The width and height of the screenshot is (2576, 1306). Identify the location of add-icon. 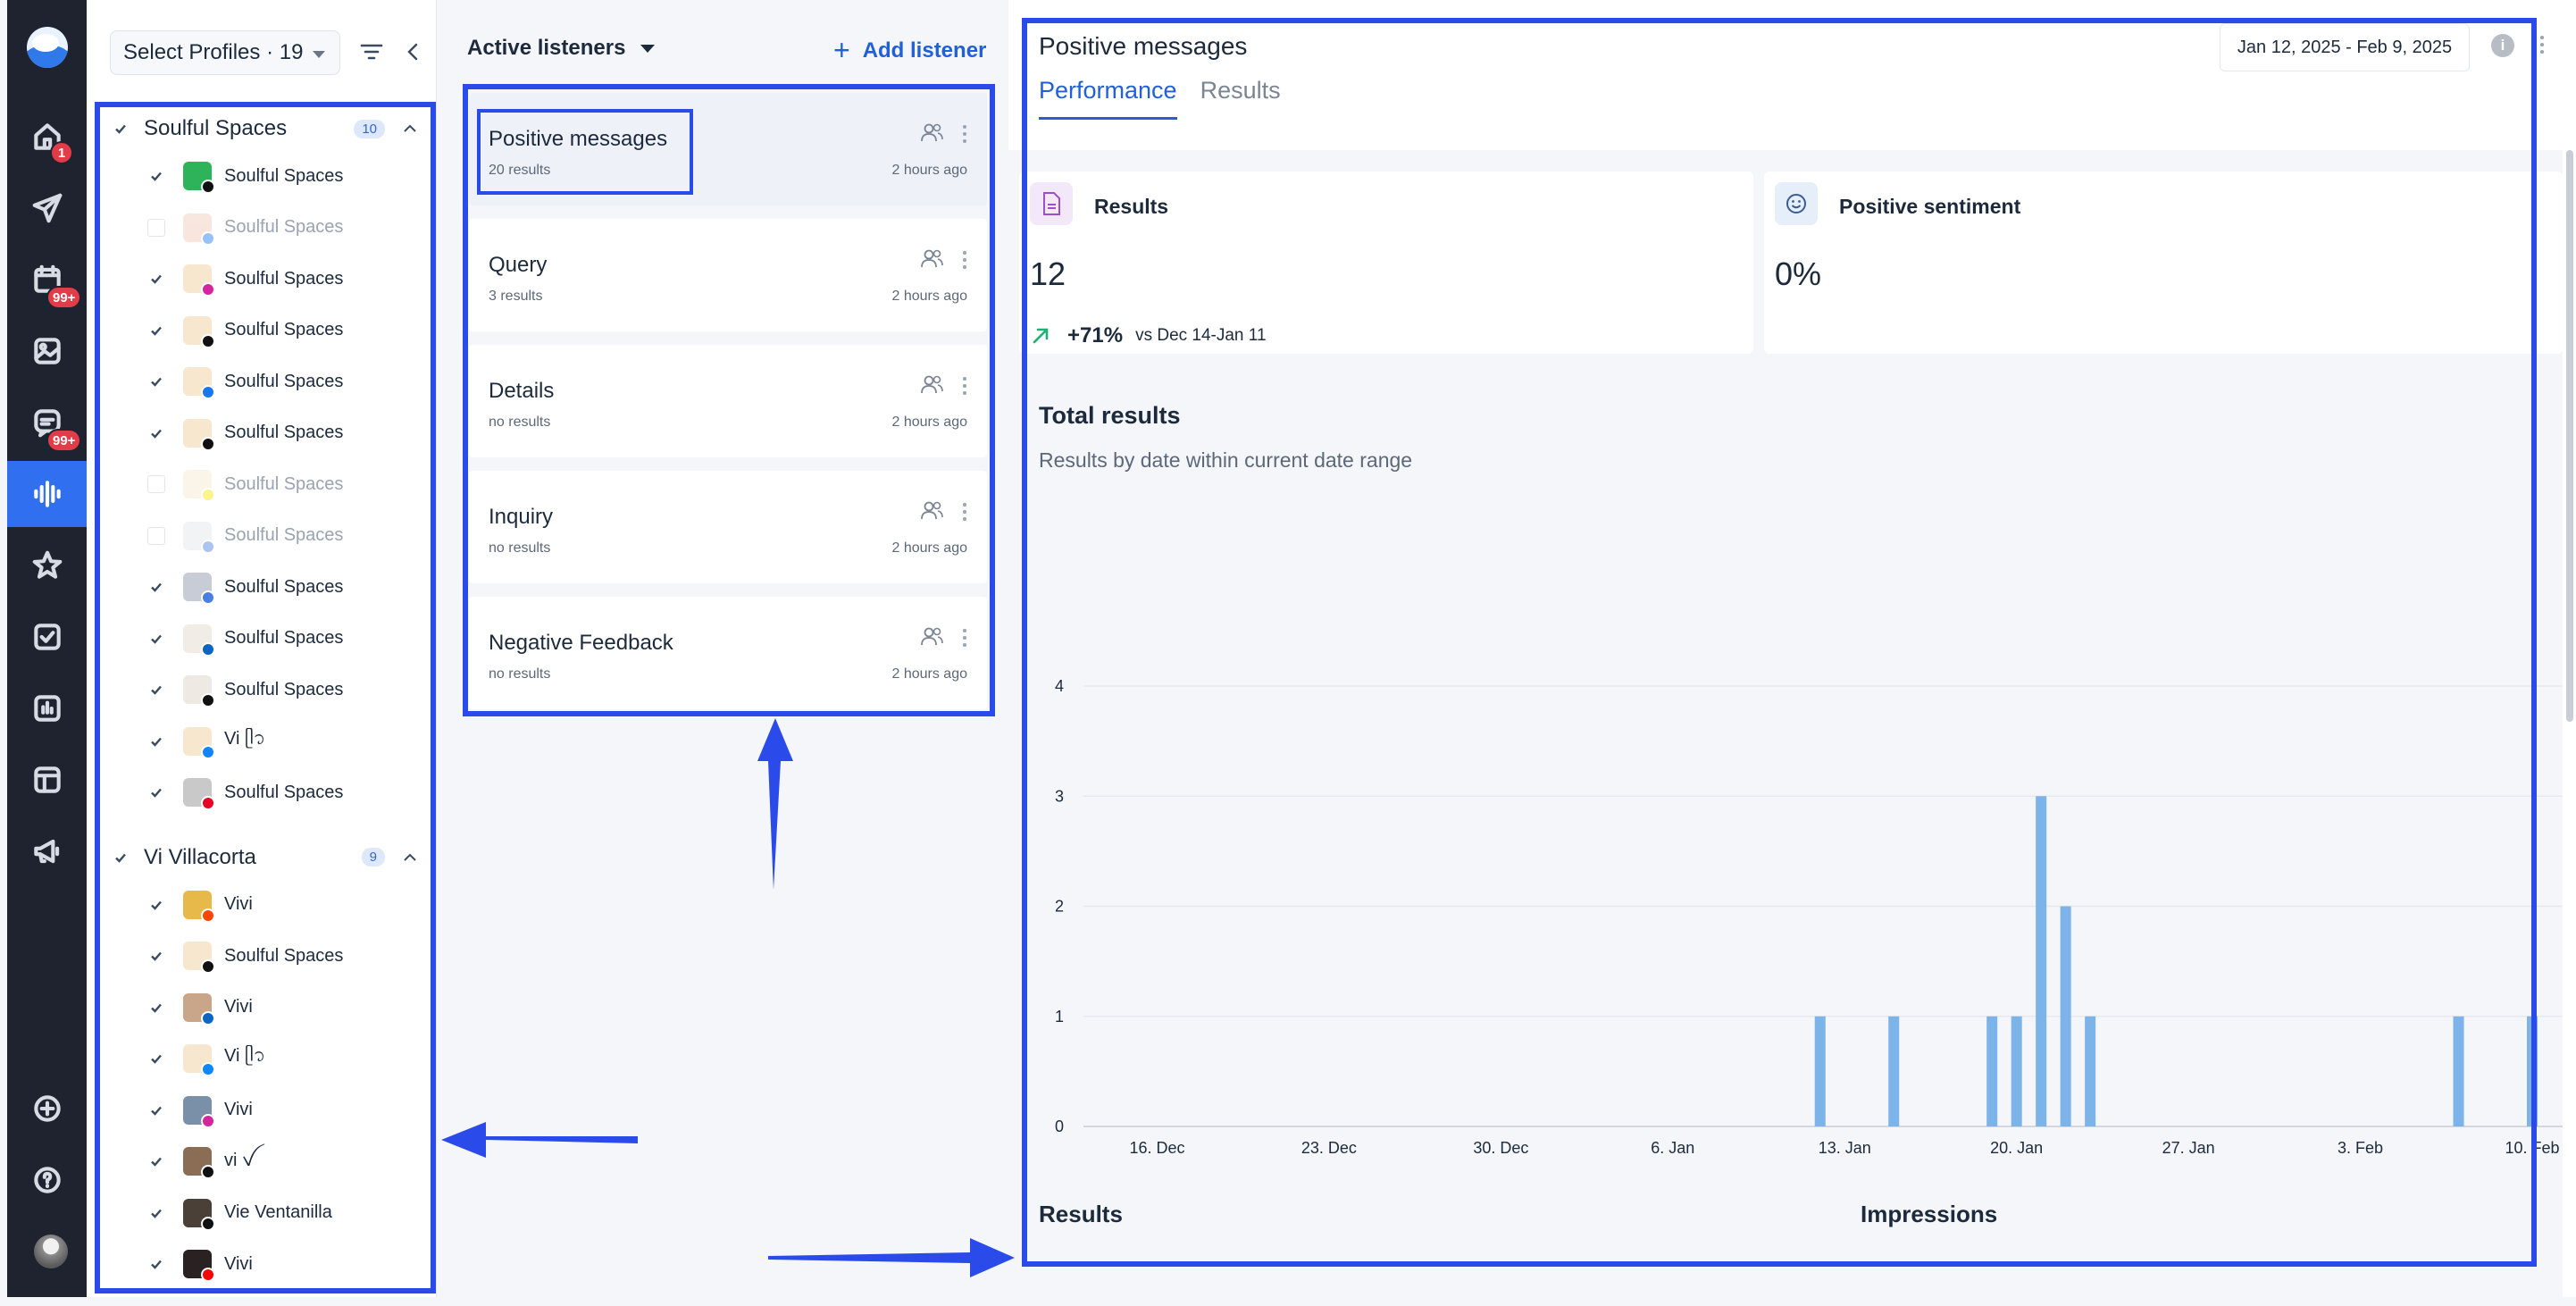
(47, 1109).